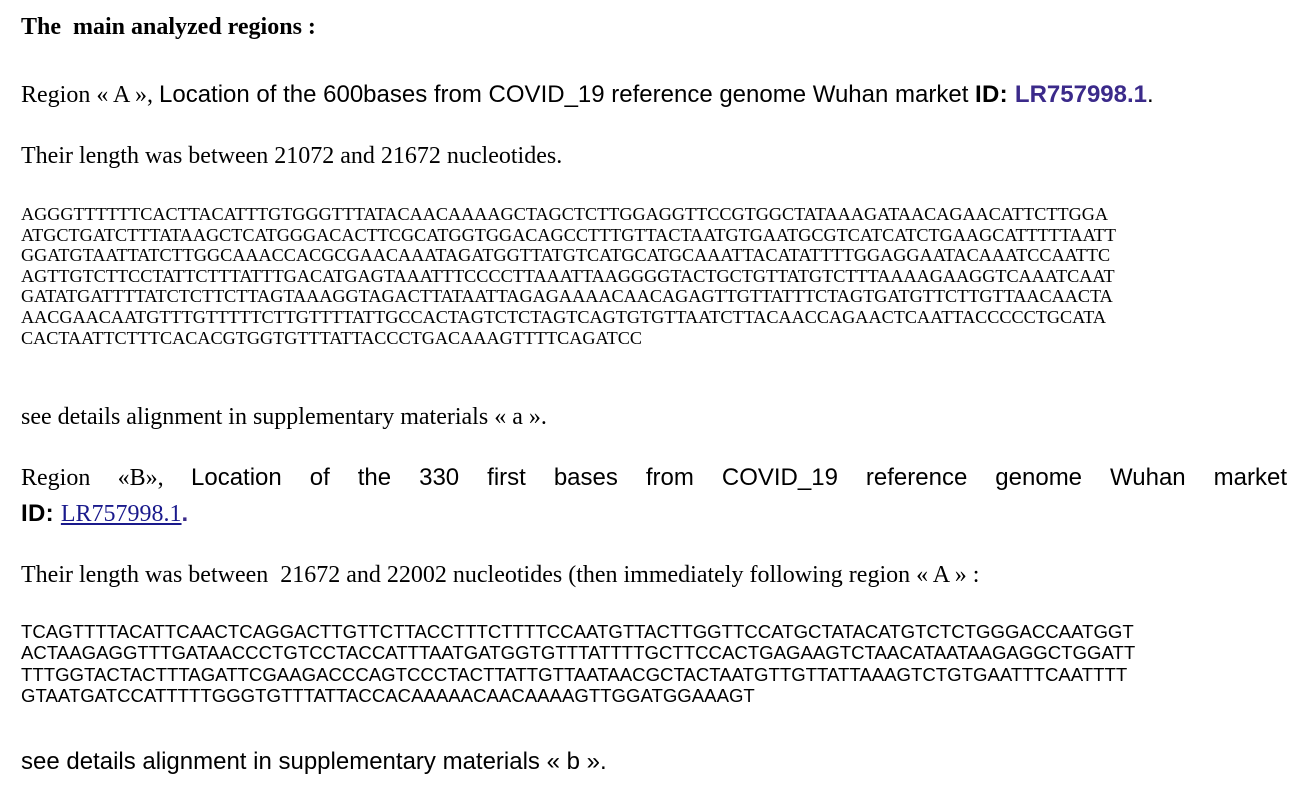  What do you see at coordinates (1150, 94) in the screenshot?
I see `region-a-title-end: .` at bounding box center [1150, 94].